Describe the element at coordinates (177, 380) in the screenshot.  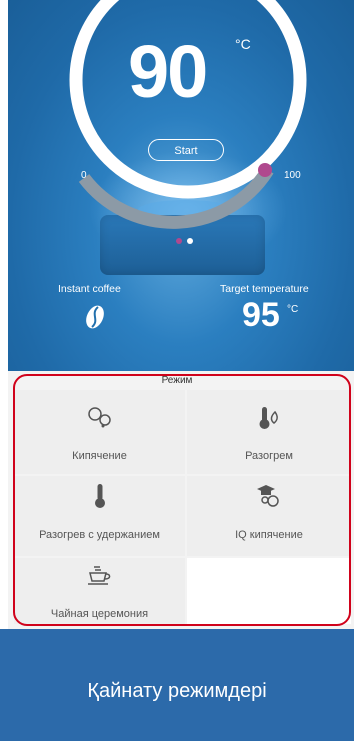
I see `mode-panel-title: Режим` at that location.